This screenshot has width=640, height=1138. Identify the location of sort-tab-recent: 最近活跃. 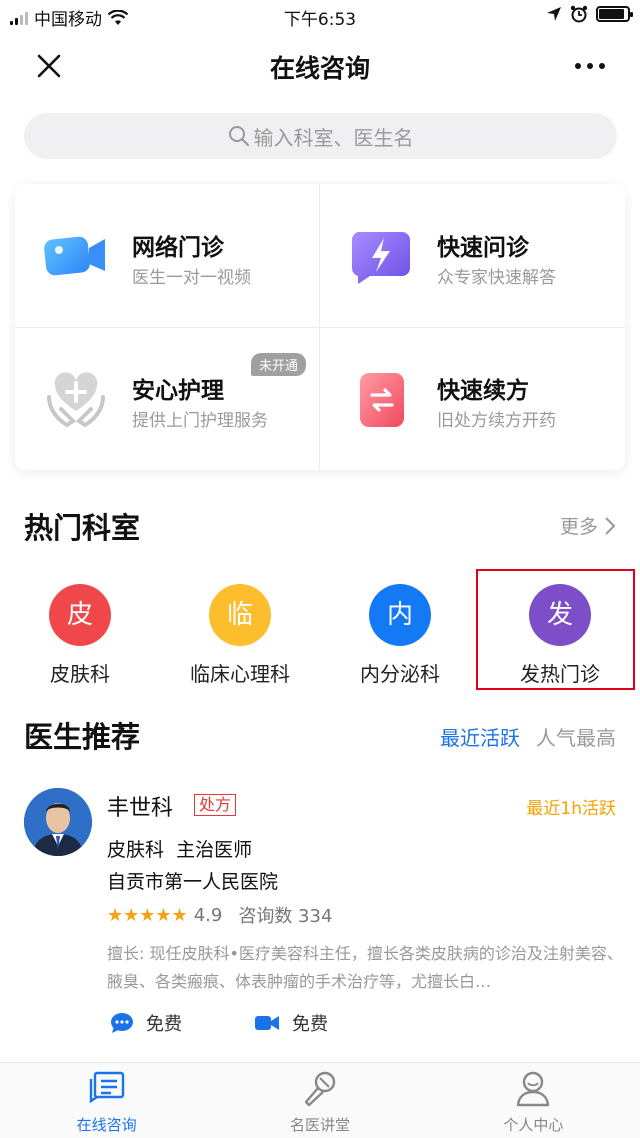
(480, 736).